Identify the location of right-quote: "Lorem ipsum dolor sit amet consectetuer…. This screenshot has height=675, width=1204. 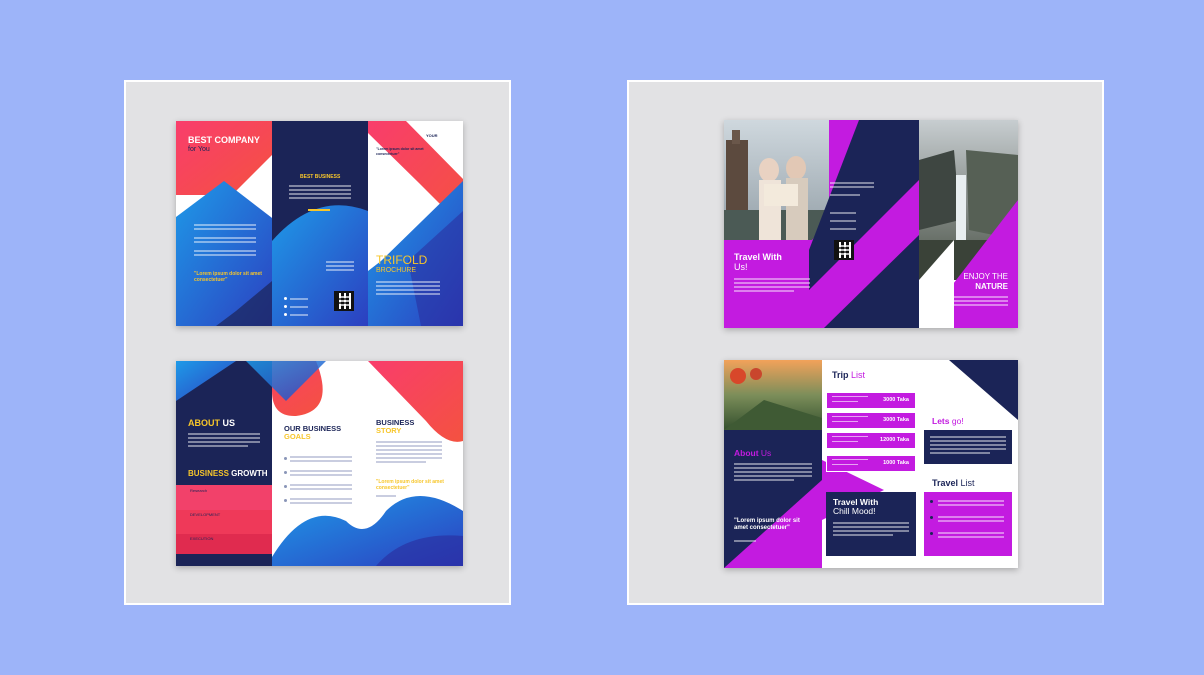
(400, 151).